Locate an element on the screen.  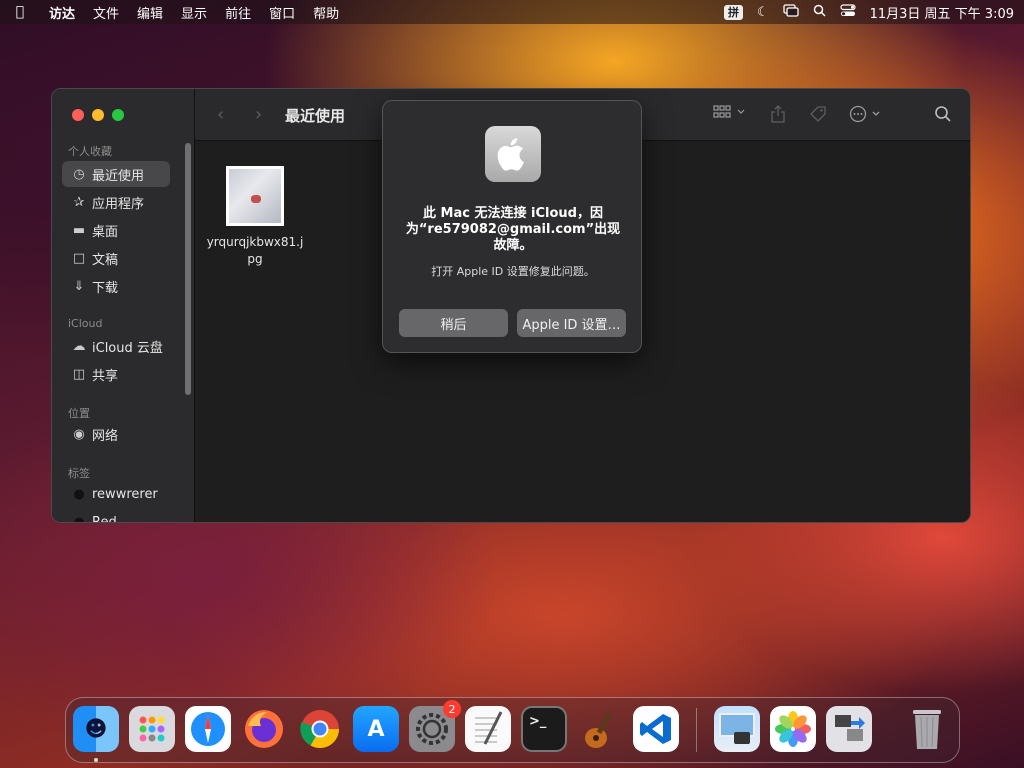
photos-app-icon is located at coordinates (793, 729).